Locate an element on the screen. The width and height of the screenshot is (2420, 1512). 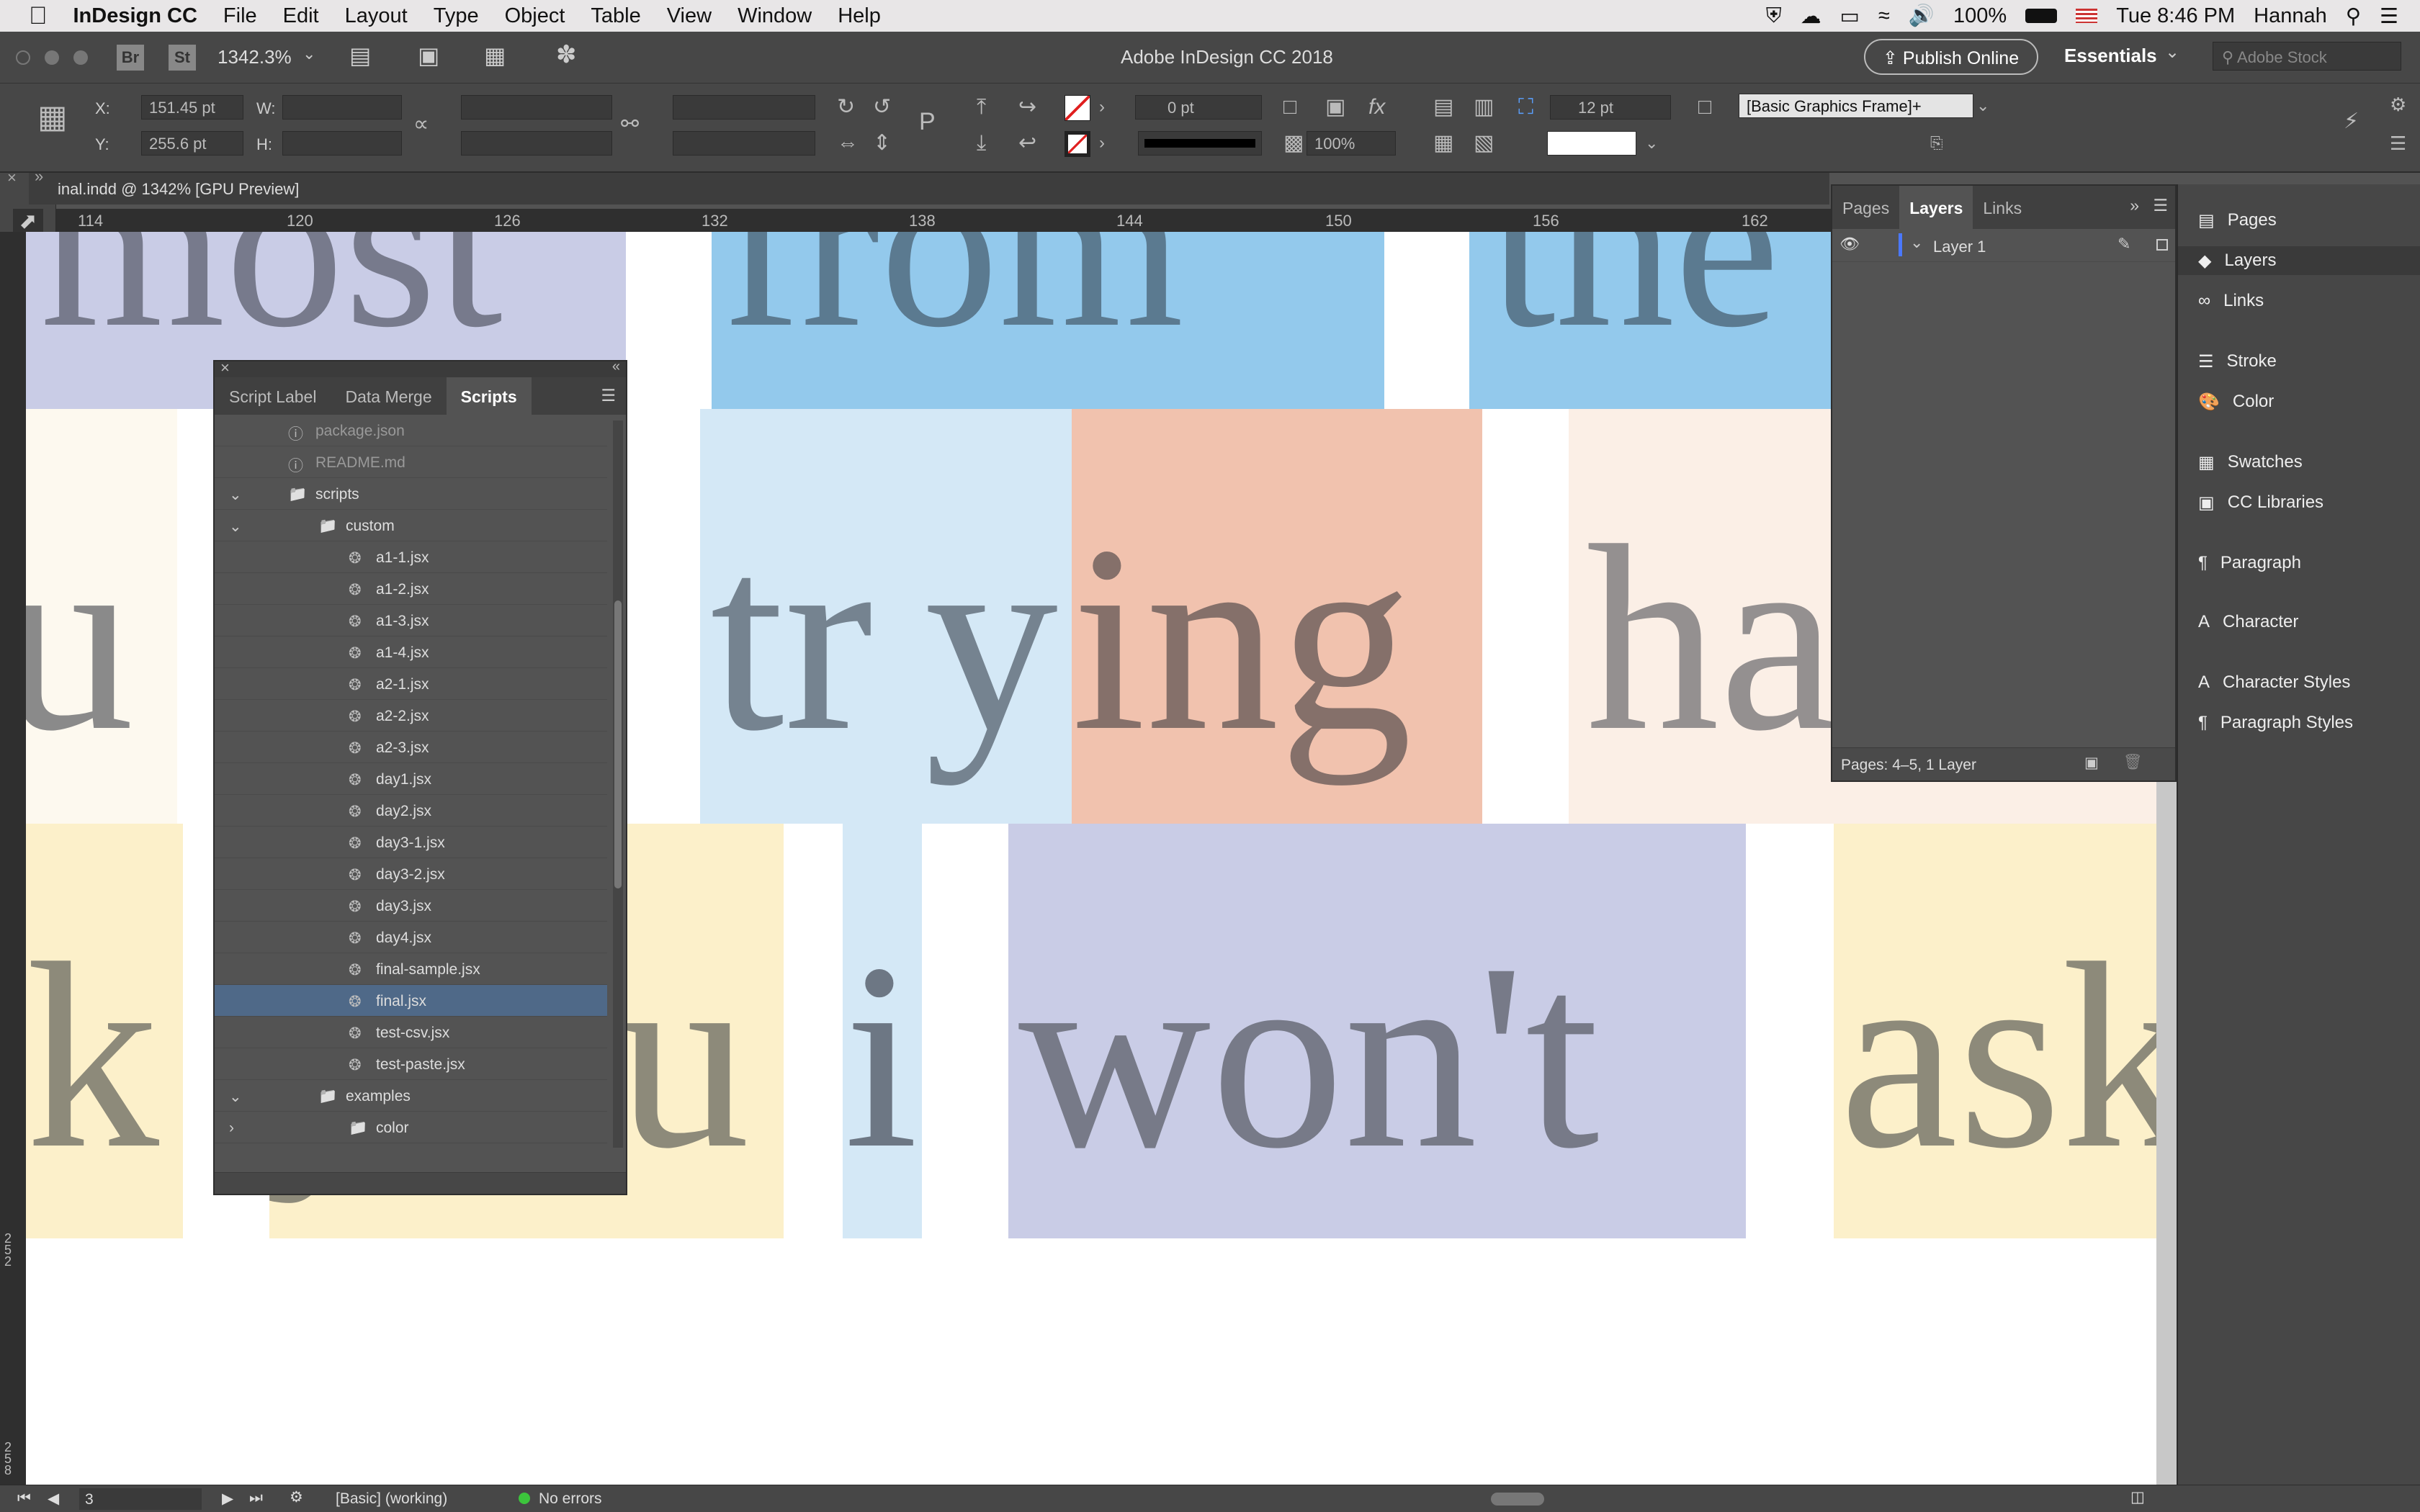
battery-icon is located at coordinates (2041, 16).